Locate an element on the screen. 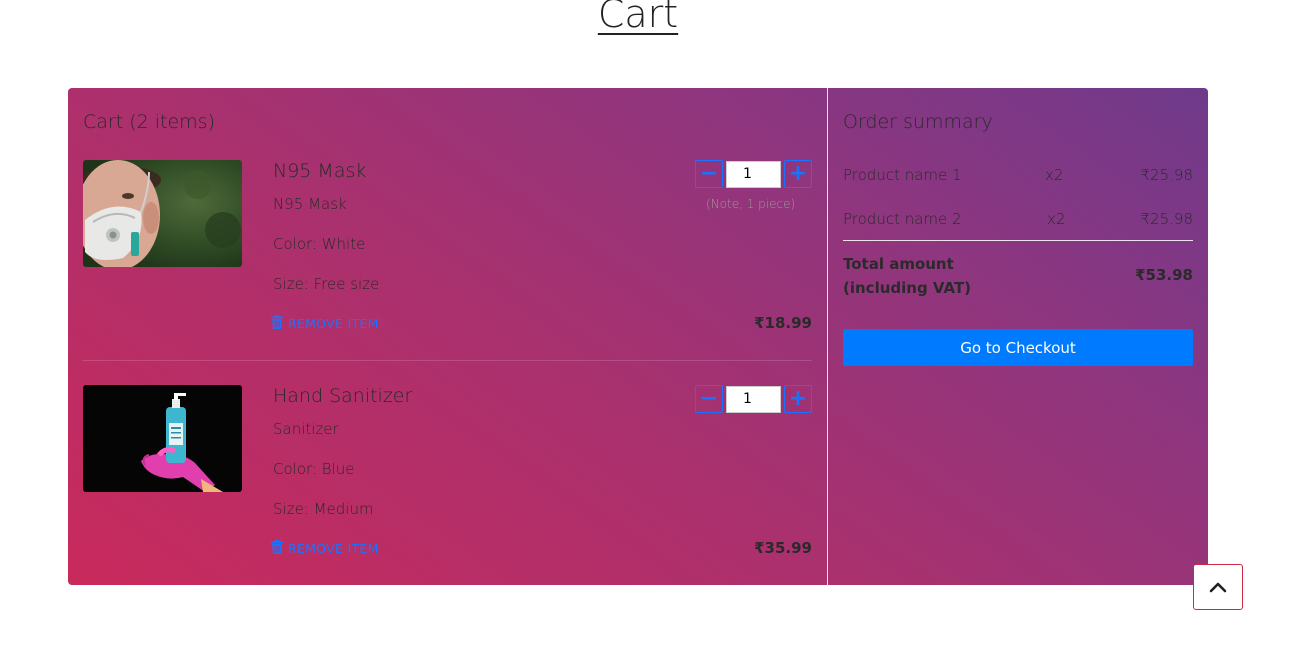 The width and height of the screenshot is (1293, 645). total-label-line2: (including VAT) is located at coordinates (907, 288).